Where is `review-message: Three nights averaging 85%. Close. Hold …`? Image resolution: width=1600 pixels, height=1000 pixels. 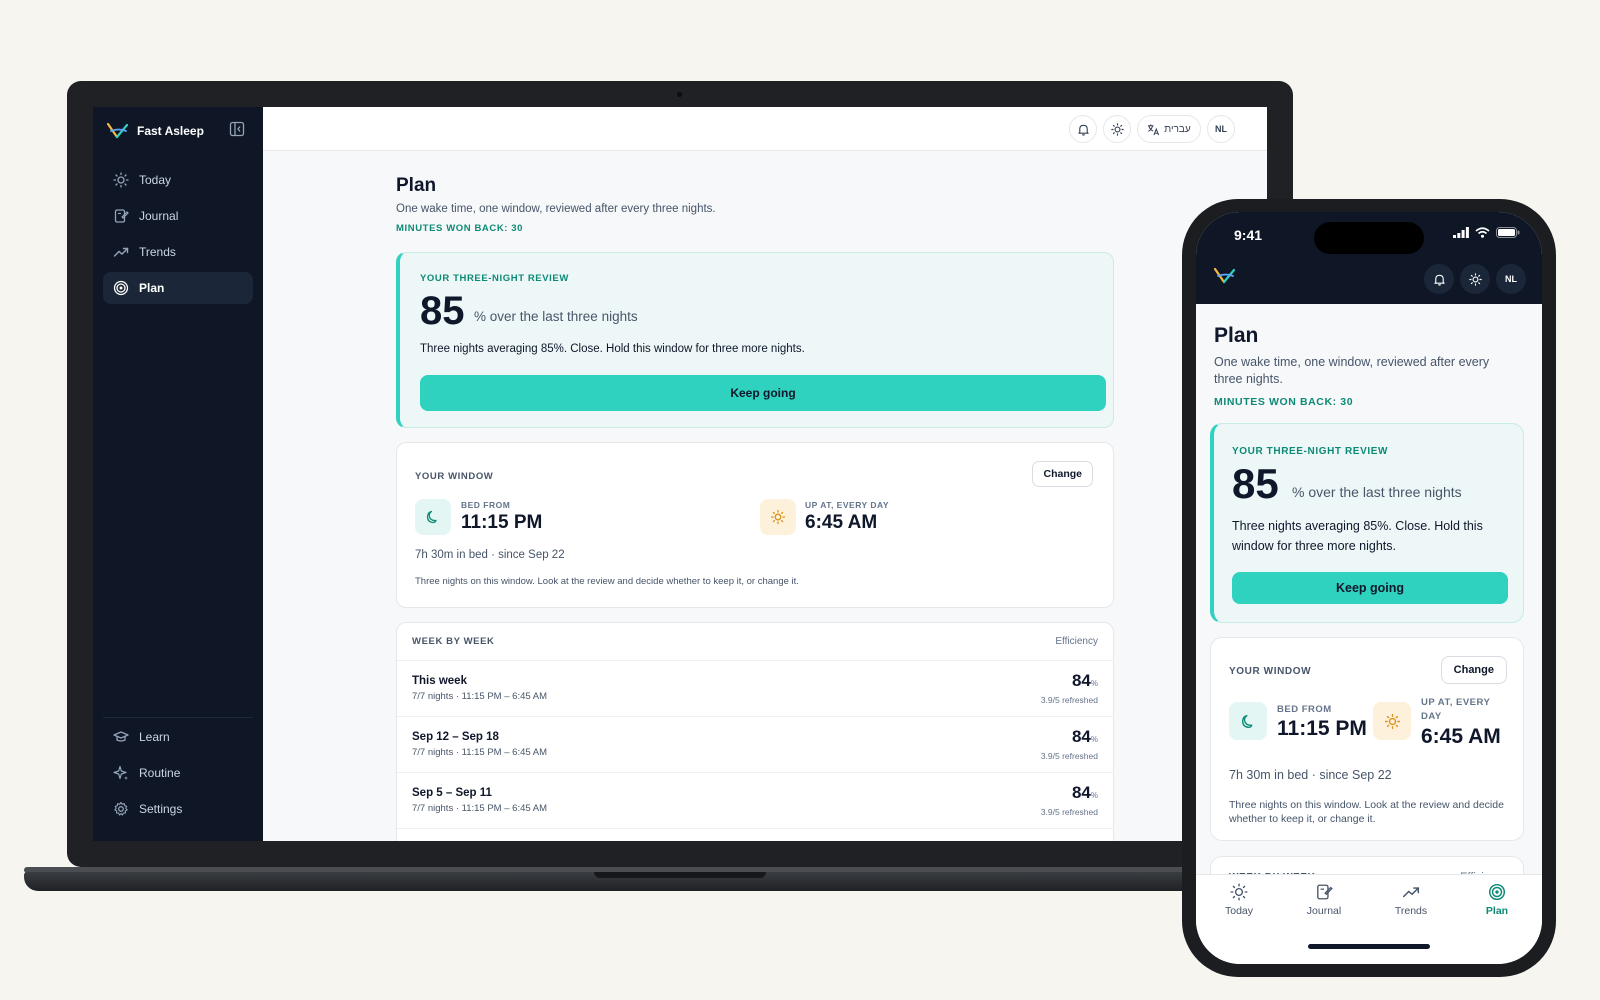
review-message: Three nights averaging 85%. Close. Hold … is located at coordinates (612, 349).